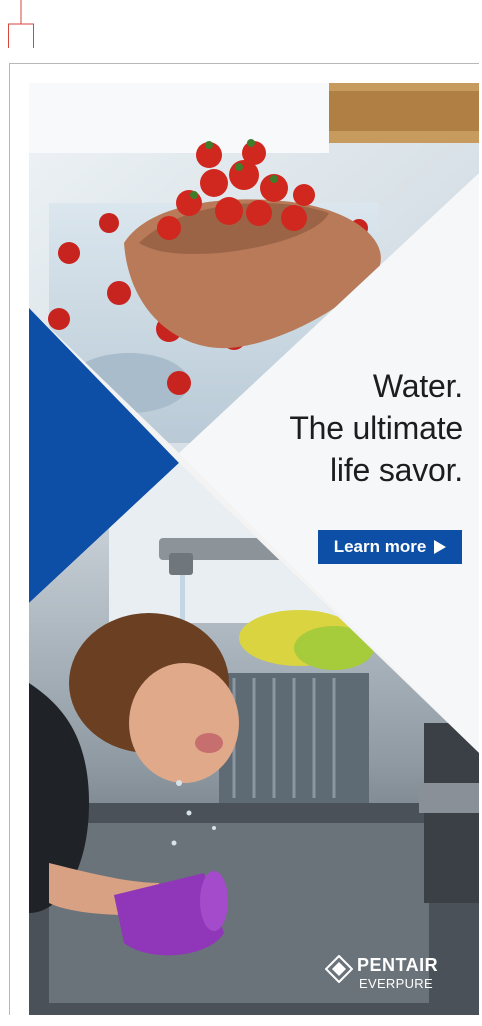  I want to click on headline-line-2: The ultimate, so click(376, 428).